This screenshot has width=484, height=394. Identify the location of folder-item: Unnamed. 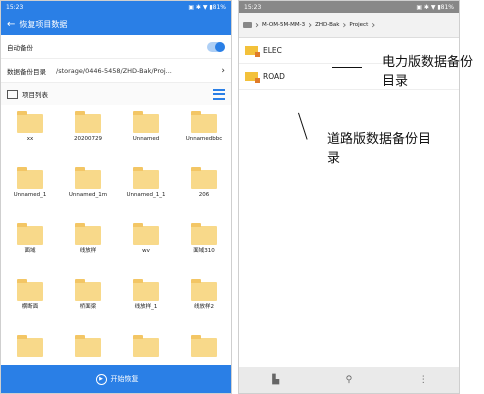
(146, 134).